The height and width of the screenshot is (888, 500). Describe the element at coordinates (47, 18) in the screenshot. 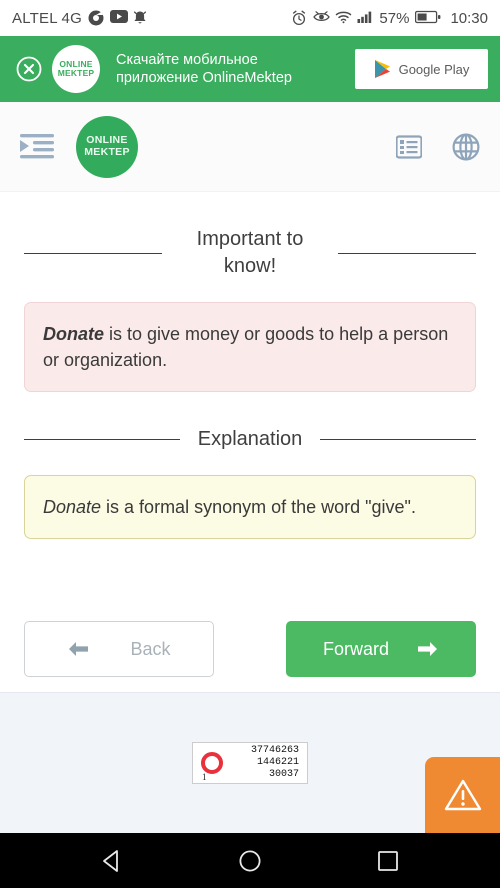

I see `carrier-label: ALTEL 4G` at that location.